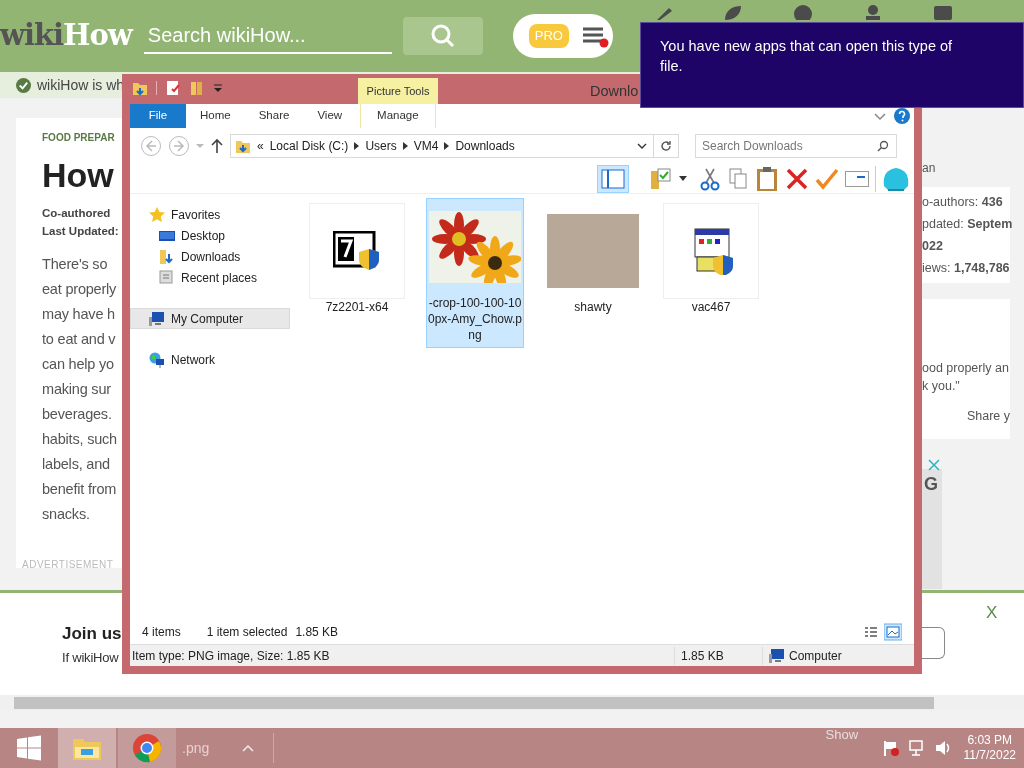 This screenshot has height=768, width=1024. I want to click on body-text-line: There's so, so click(75, 264).